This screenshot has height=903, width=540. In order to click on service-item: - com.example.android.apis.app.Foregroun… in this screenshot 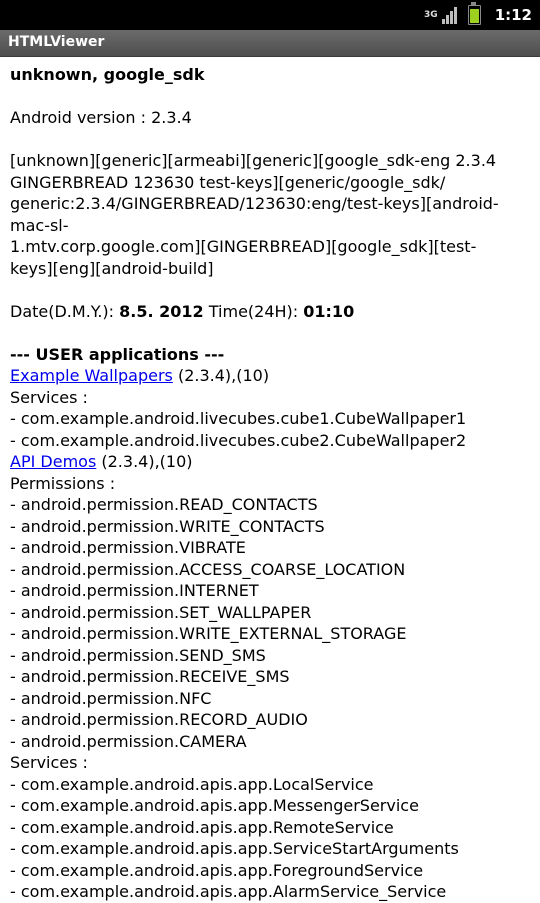, I will do `click(217, 870)`.